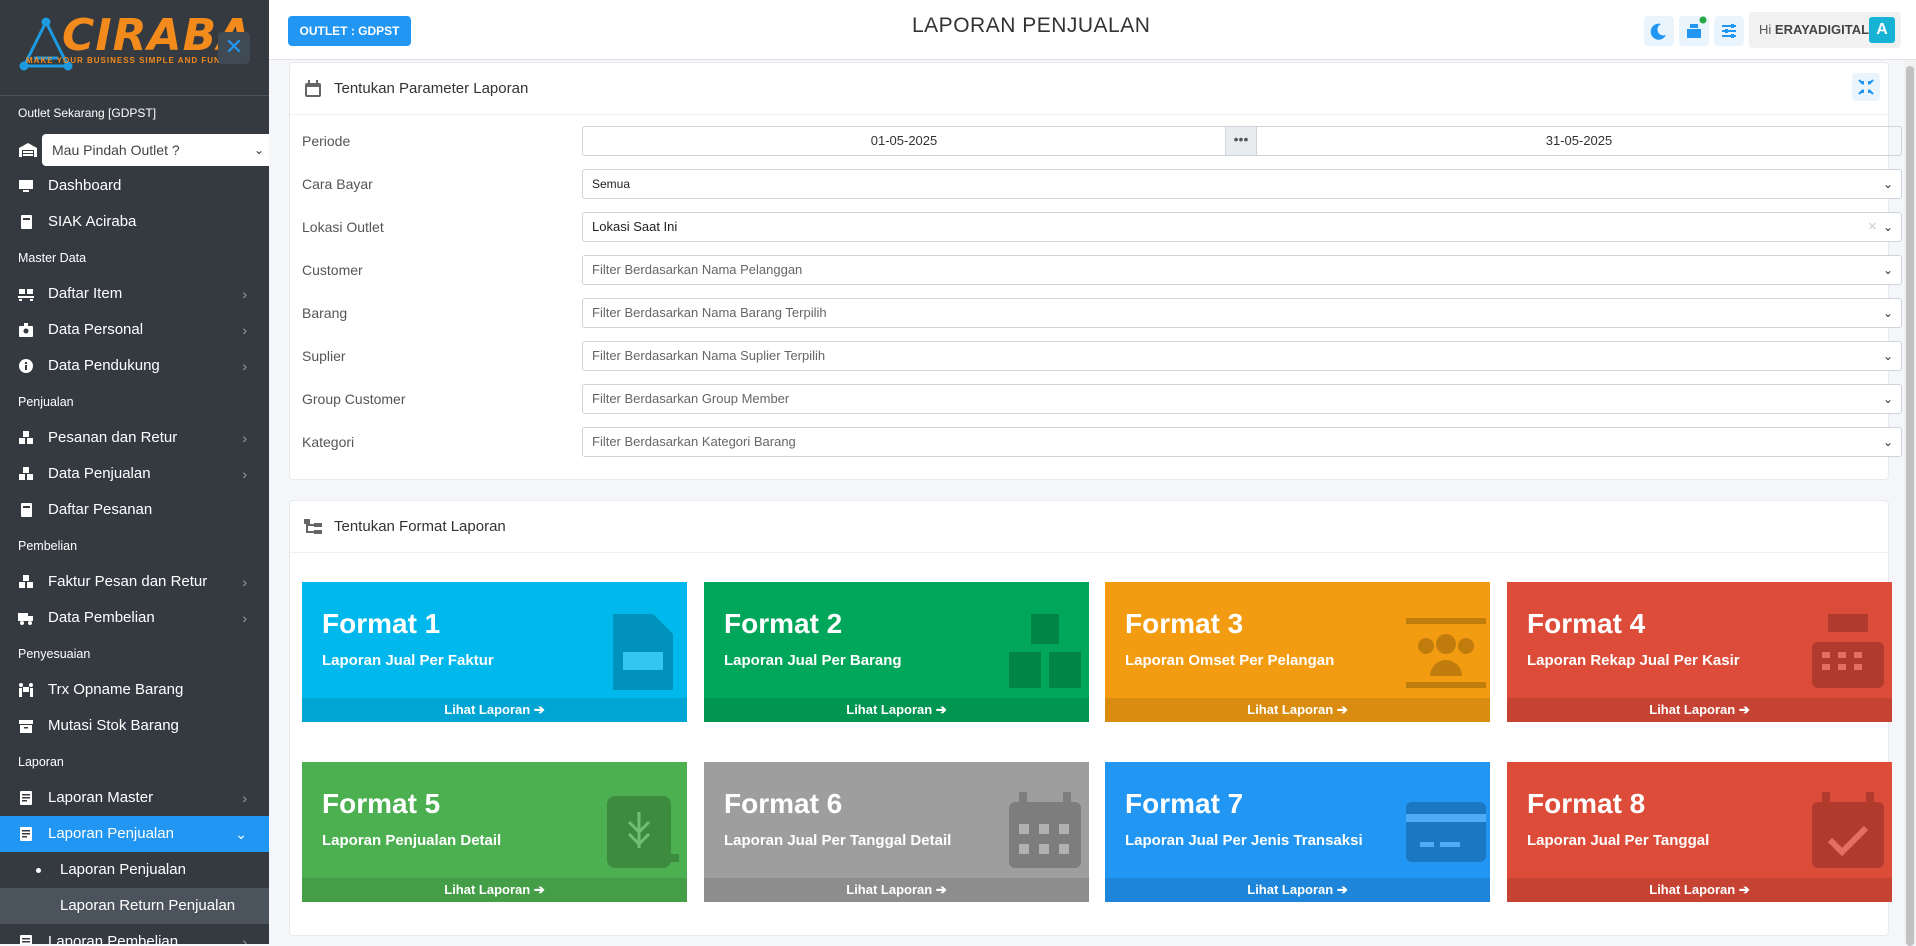  I want to click on close-sidebar-button: ✕, so click(234, 48).